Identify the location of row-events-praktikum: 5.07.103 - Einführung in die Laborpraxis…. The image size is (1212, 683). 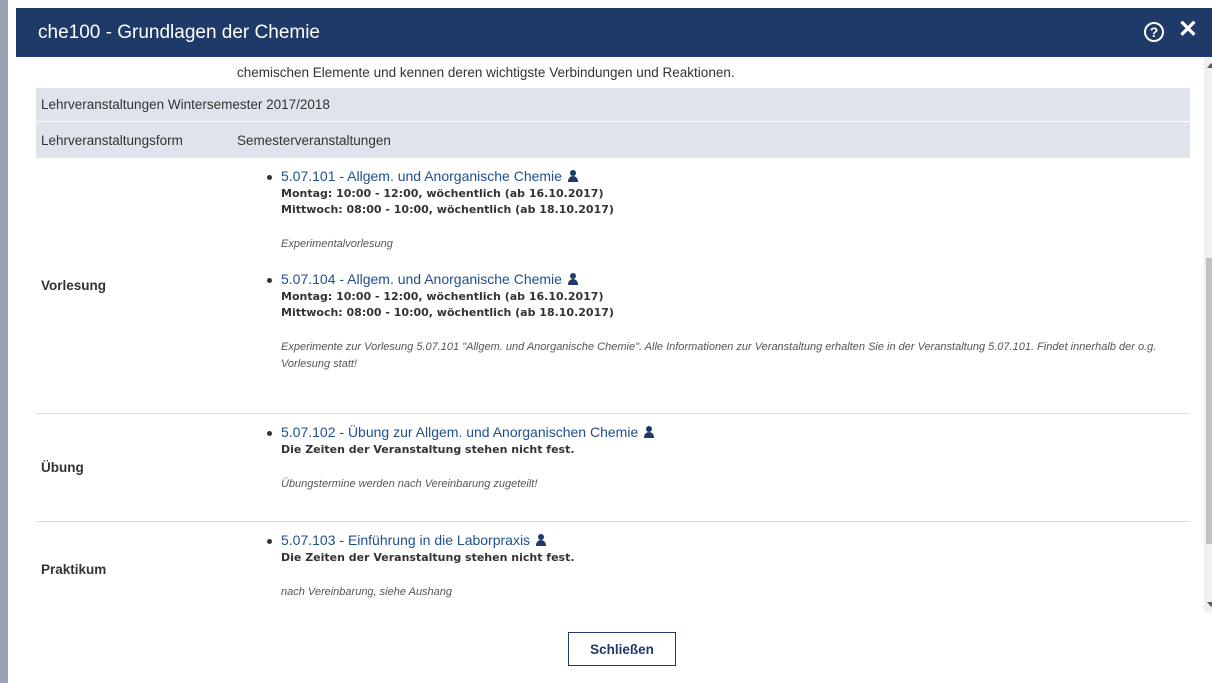
(713, 567).